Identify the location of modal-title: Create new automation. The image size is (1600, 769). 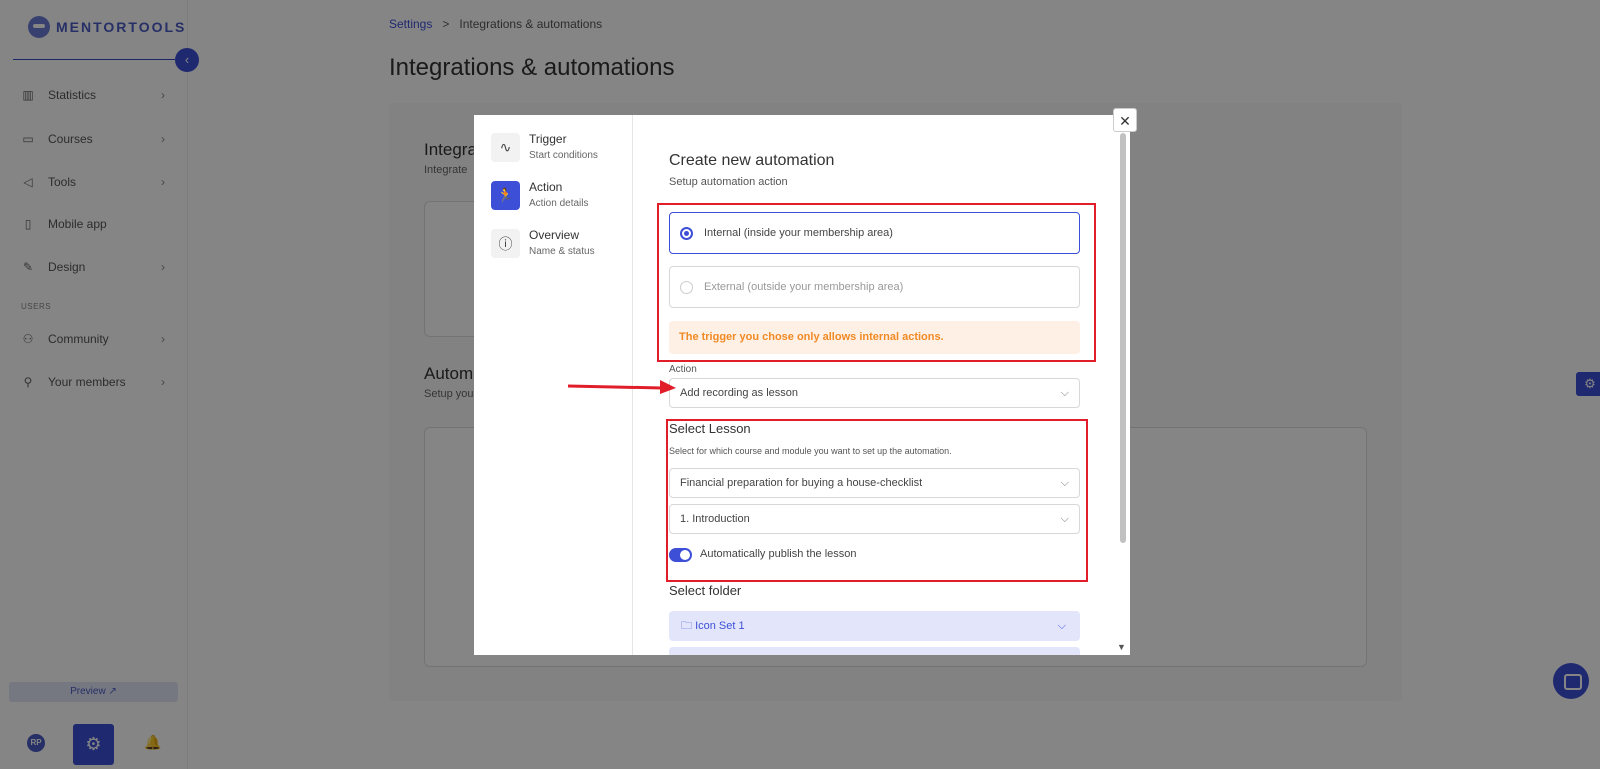
(752, 160).